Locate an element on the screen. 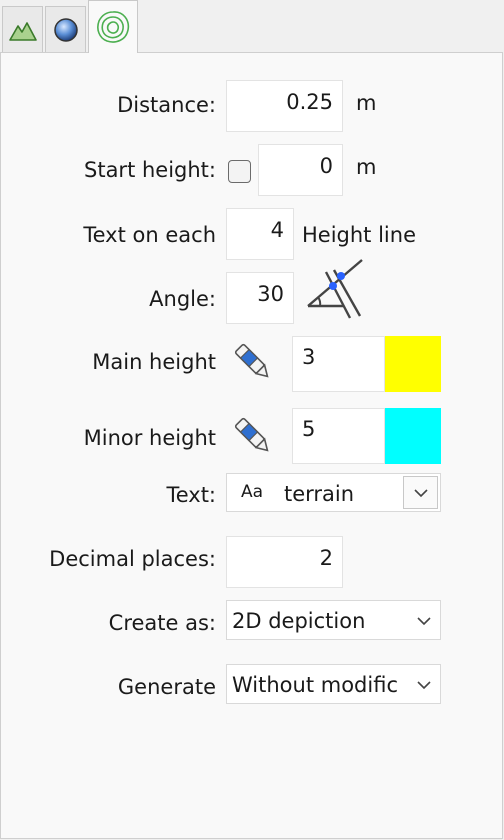 This screenshot has height=840, width=504. sphere-icon is located at coordinates (65, 29).